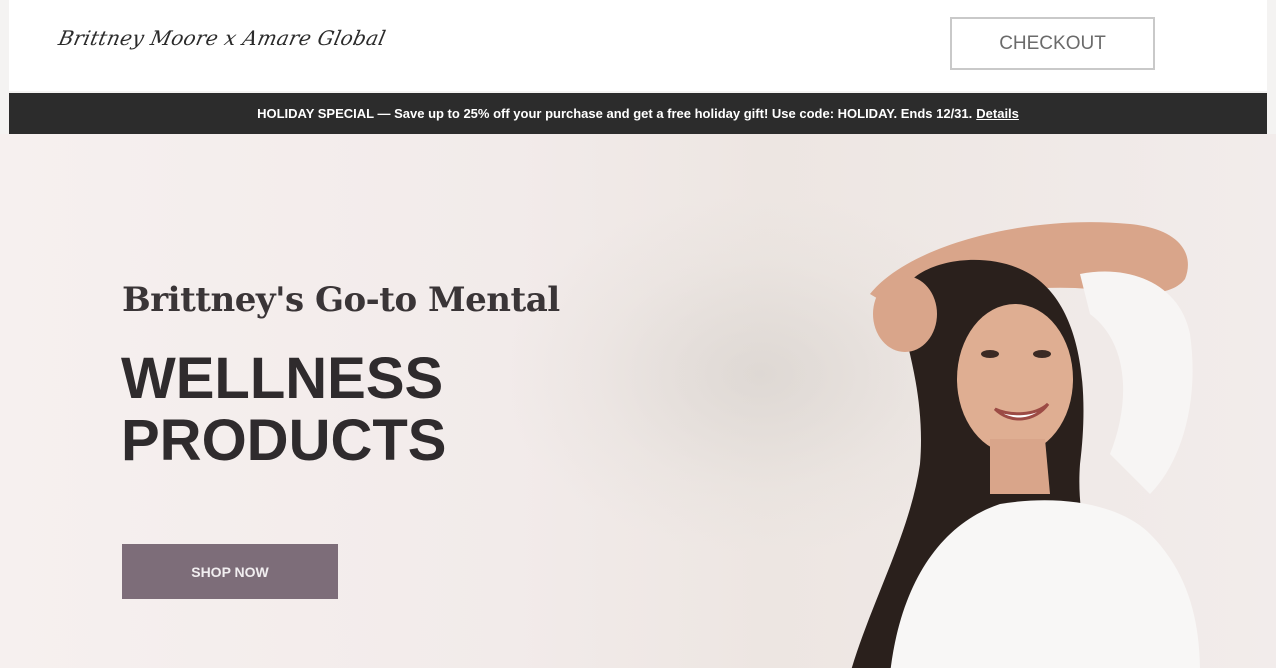  I want to click on site-header: Brittney Moore x Amare Global CHECKOUT, so click(638, 45).